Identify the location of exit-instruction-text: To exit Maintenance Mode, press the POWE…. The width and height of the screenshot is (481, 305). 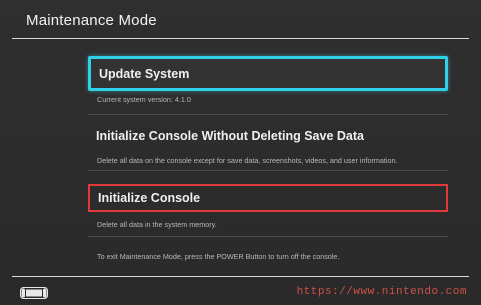
(218, 256).